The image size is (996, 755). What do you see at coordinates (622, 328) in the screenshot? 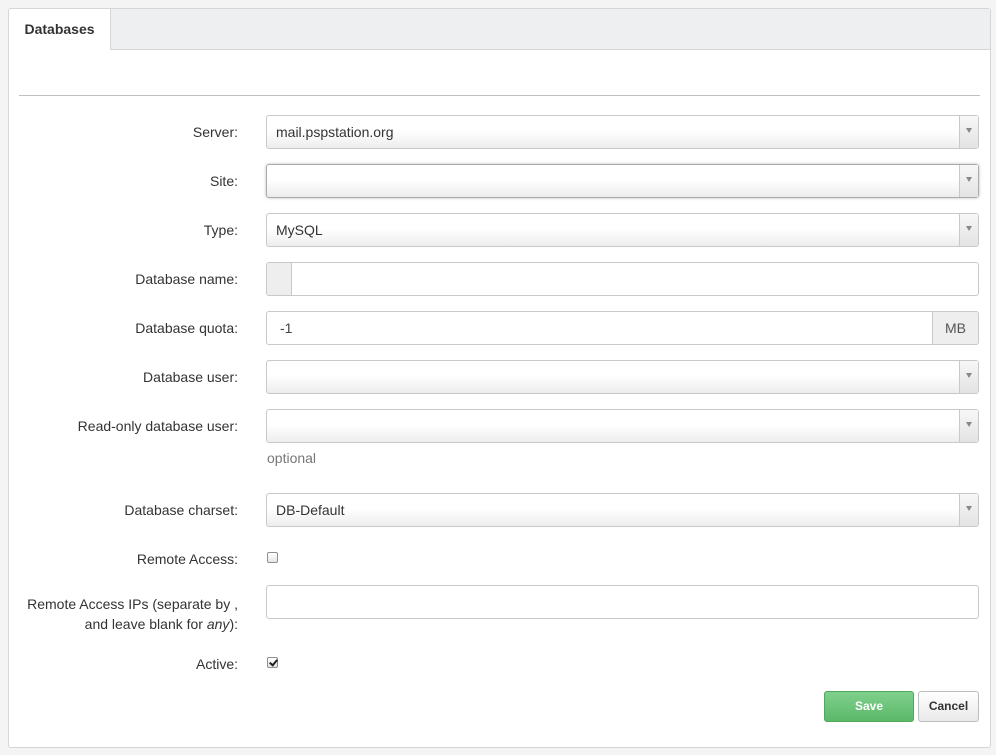
I see `database-quota-input: -1 MB` at bounding box center [622, 328].